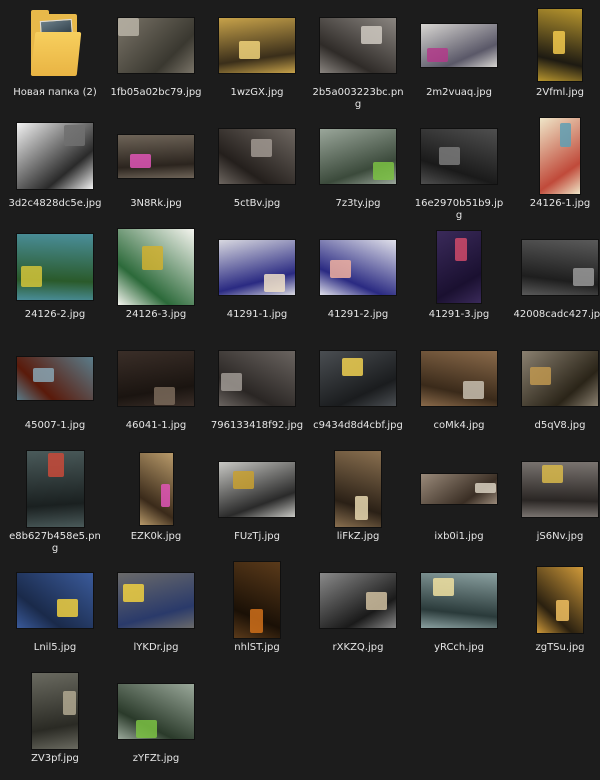  I want to click on file-item: 41291-3.jpg, so click(459, 282).